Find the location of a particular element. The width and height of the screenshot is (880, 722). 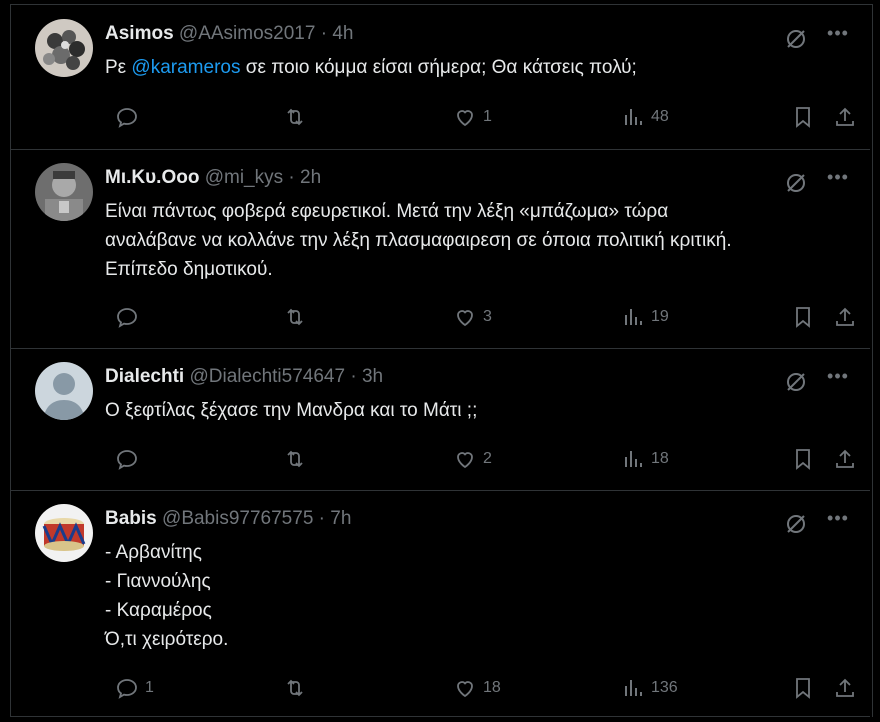

tweet-header: Babis @Babis97767575 · 7h is located at coordinates (228, 519).